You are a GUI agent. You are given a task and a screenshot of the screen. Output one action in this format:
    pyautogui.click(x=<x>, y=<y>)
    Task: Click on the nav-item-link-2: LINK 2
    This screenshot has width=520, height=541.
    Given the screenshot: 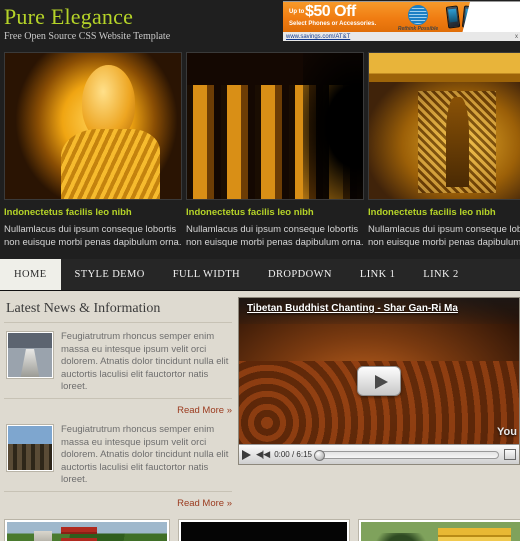 What is the action you would take?
    pyautogui.click(x=440, y=274)
    